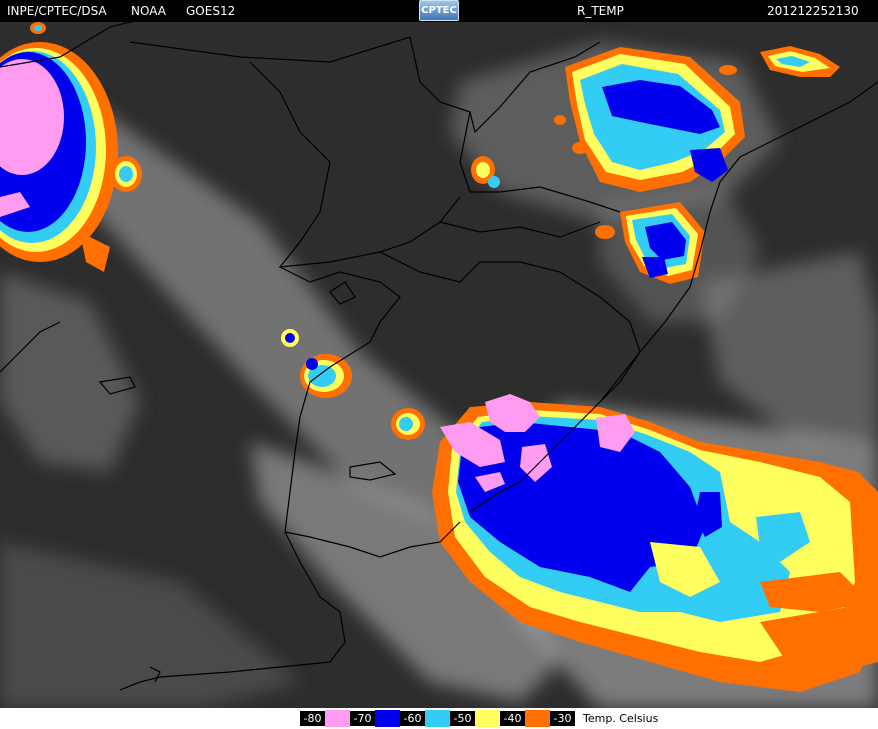 This screenshot has height=729, width=878. Describe the element at coordinates (512, 718) in the screenshot. I see `legend-label-4: -40` at that location.